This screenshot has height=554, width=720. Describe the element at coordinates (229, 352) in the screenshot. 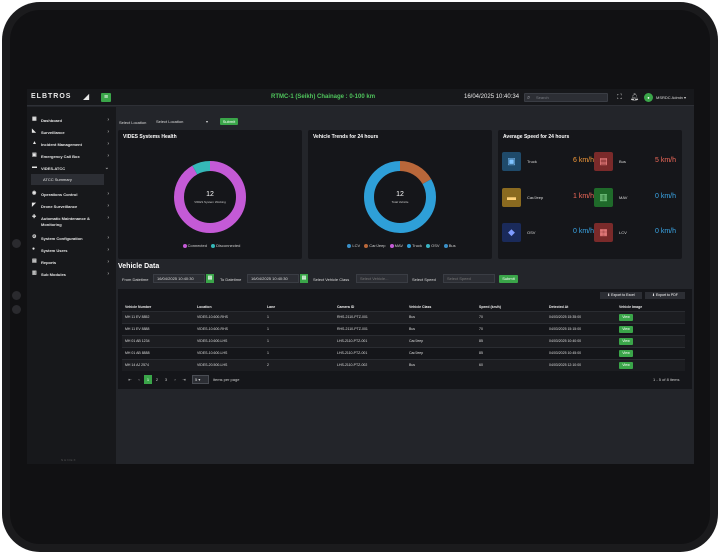

I see `table-cell: VIDES-10.600-LHS` at that location.